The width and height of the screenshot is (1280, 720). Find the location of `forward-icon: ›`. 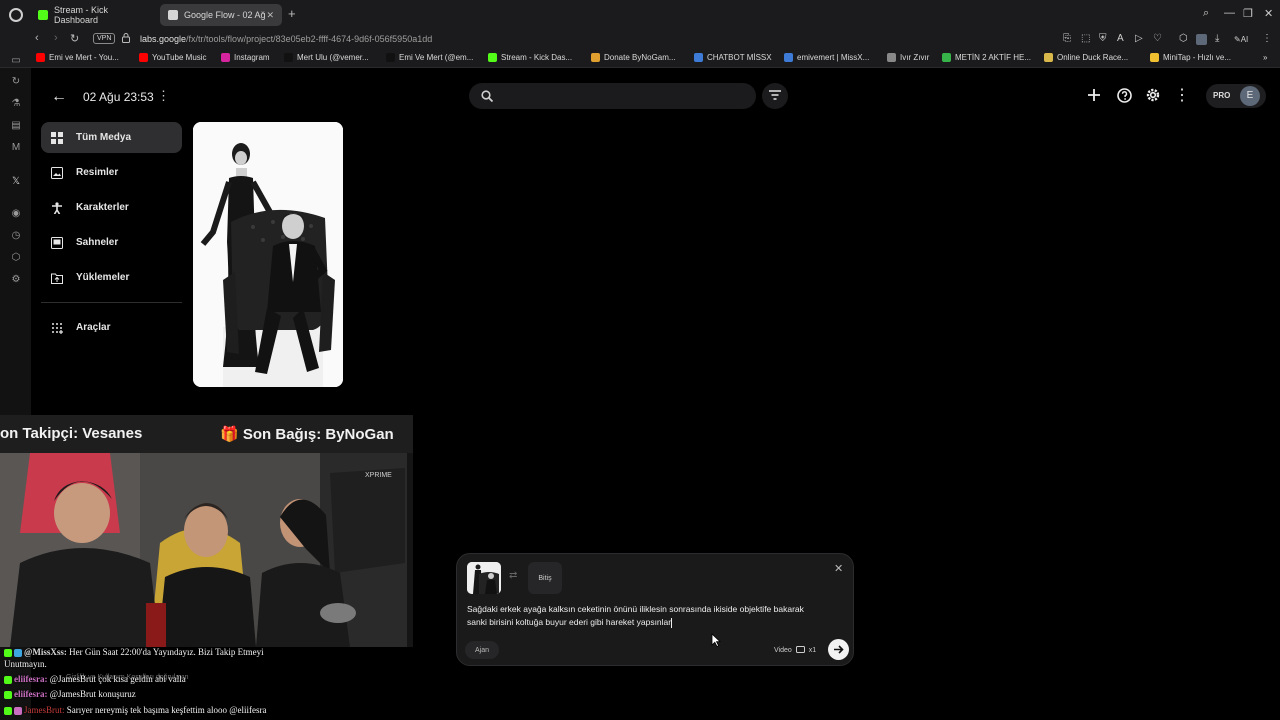

forward-icon: › is located at coordinates (56, 38).